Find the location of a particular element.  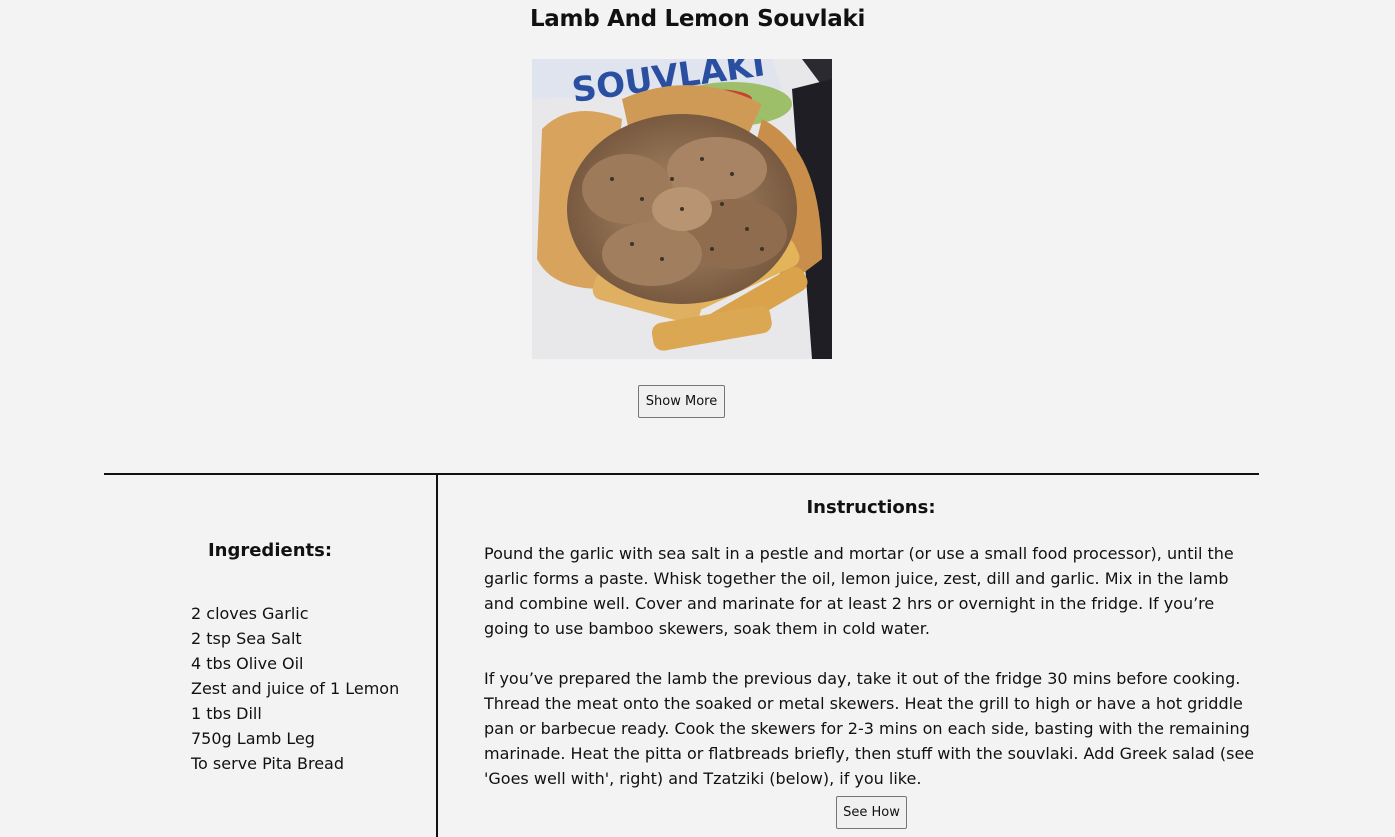

recipe-photo: SOUVLAKI is located at coordinates (682, 209).